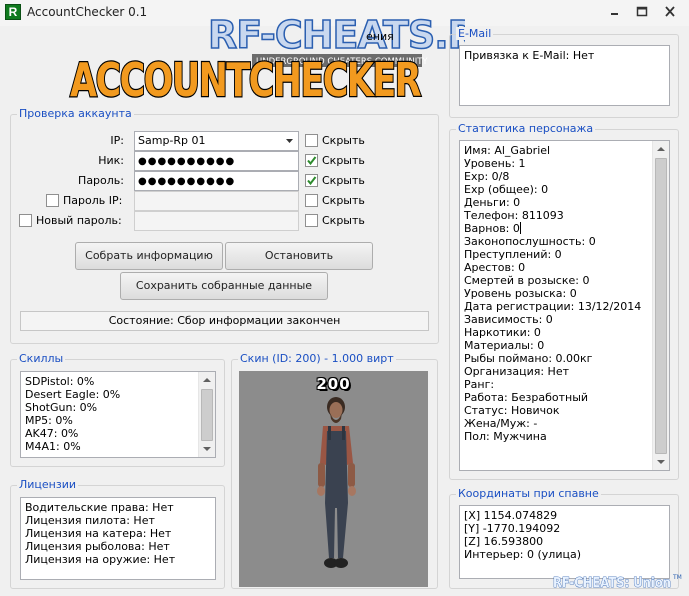 Image resolution: width=689 pixels, height=596 pixels. I want to click on skin-preview: 200, so click(333, 479).